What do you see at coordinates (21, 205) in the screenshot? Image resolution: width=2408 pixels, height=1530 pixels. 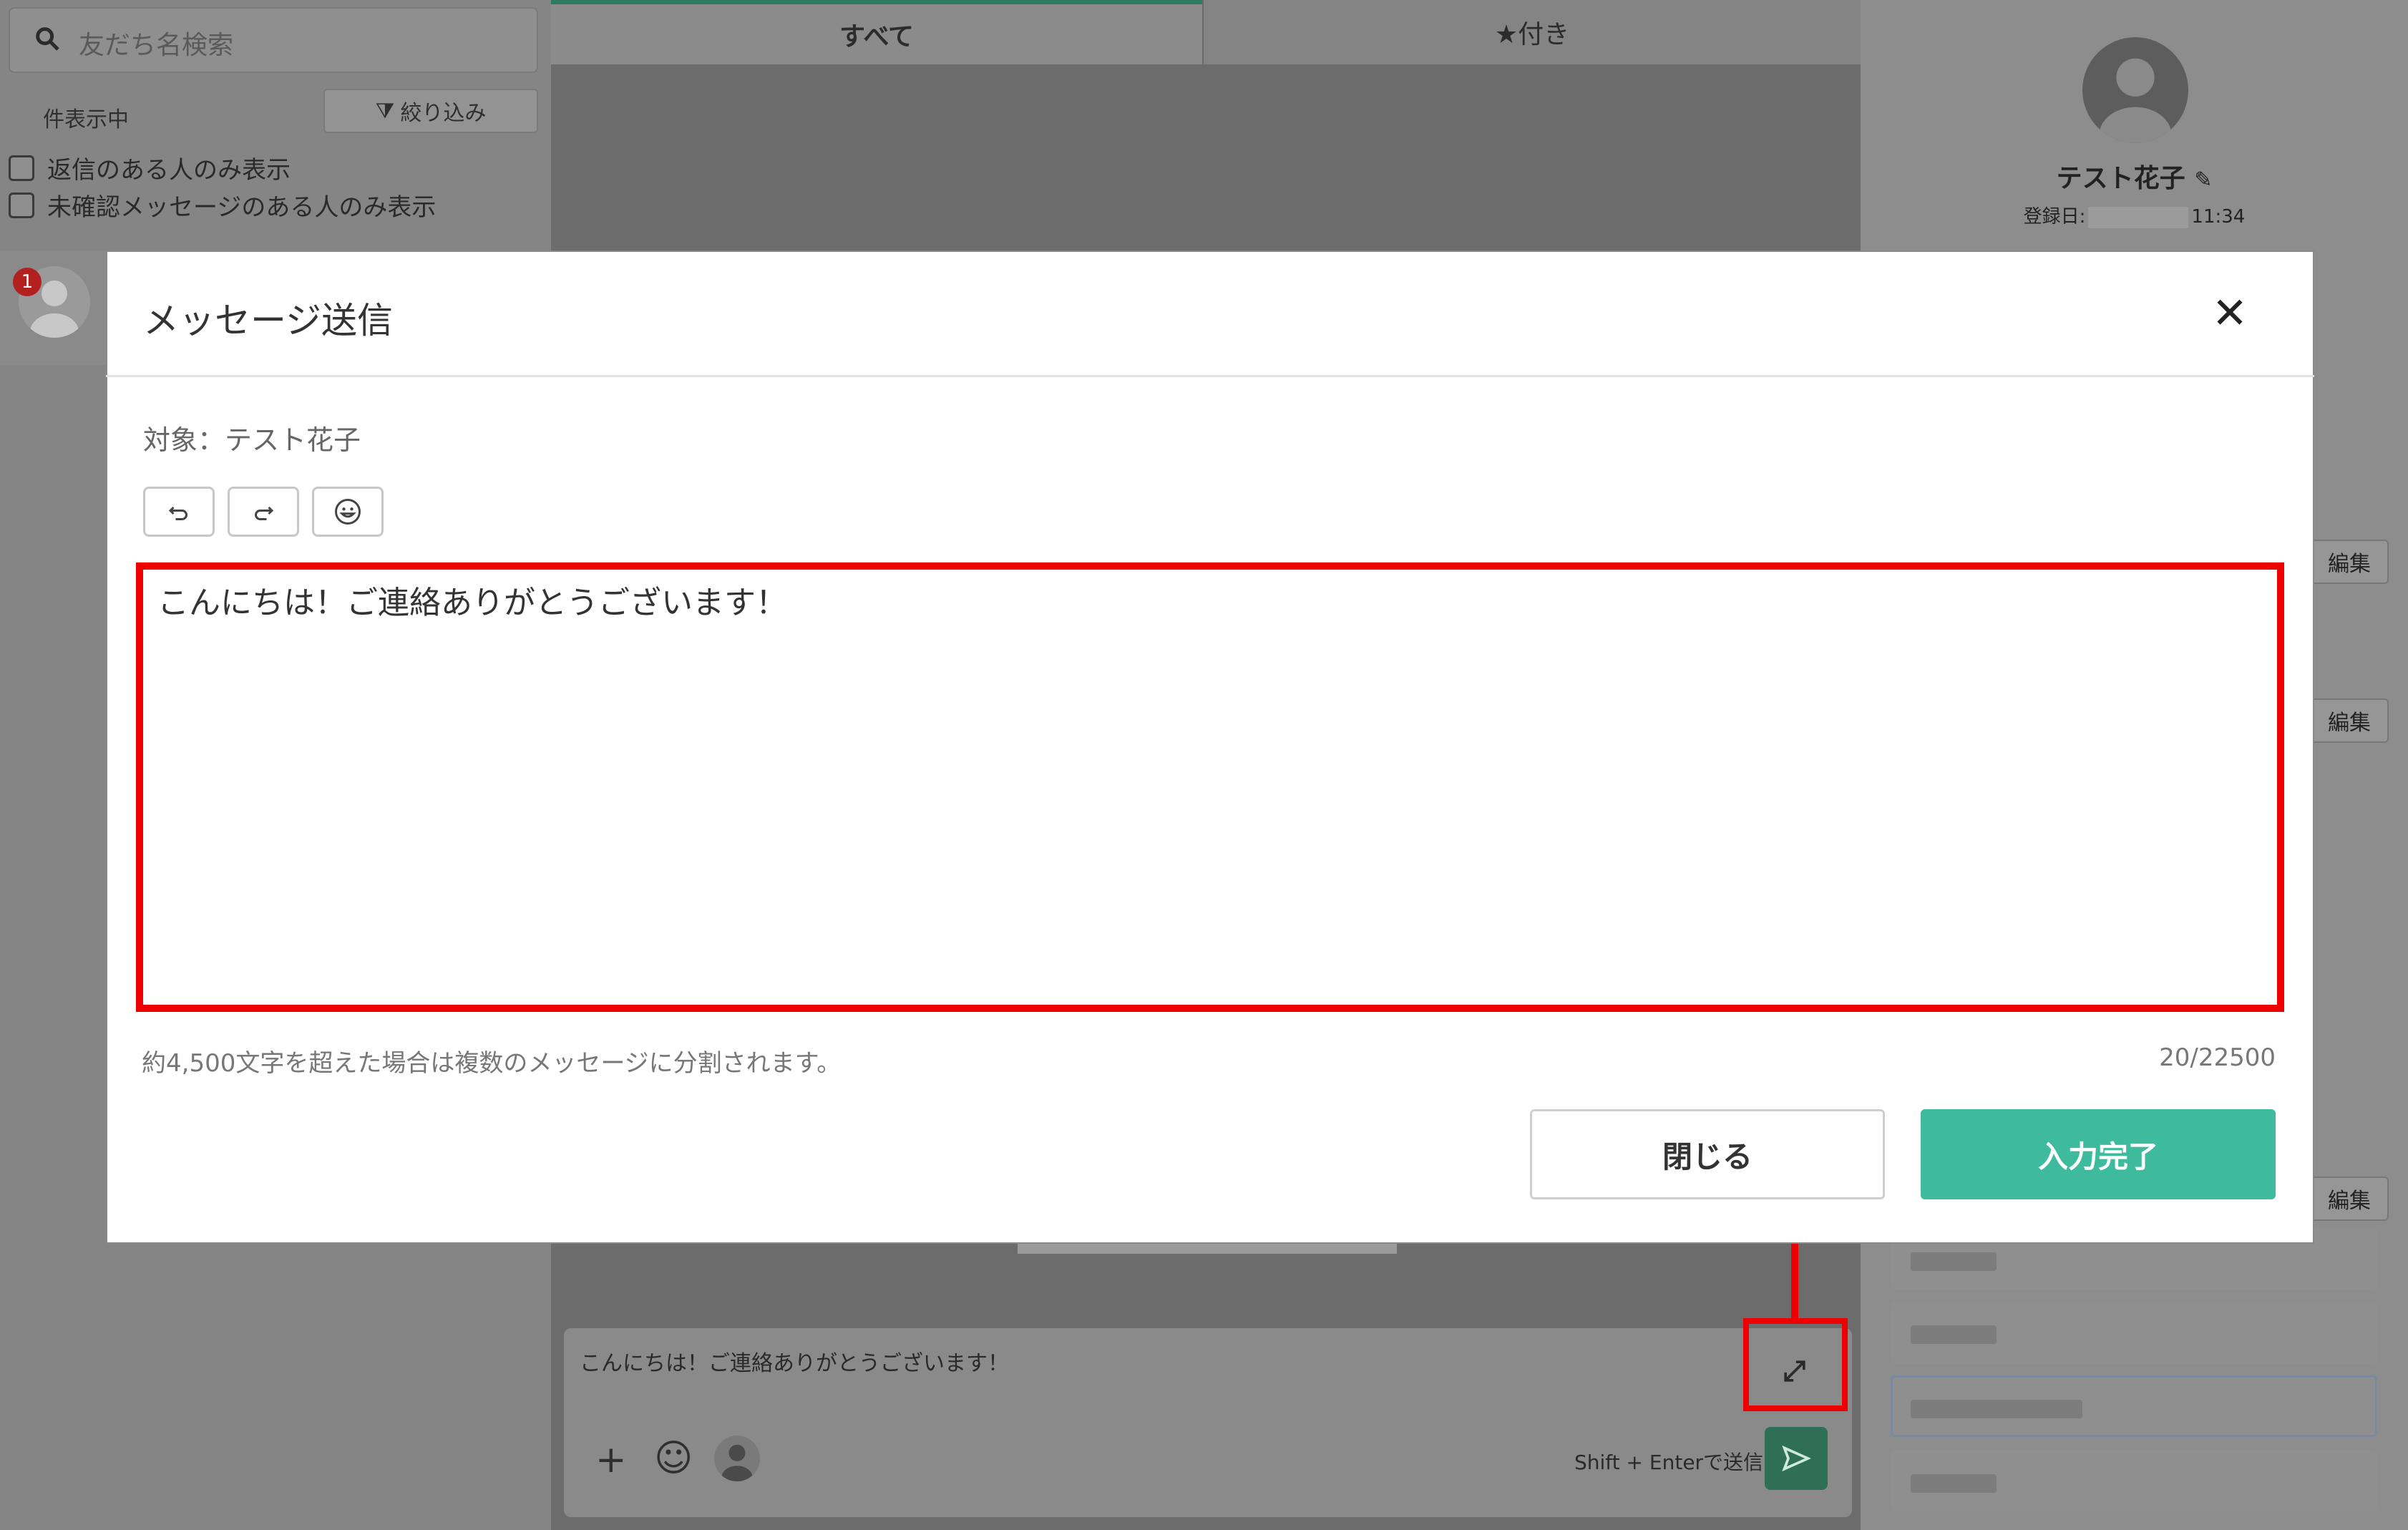 I see `unread-only-checkbox` at bounding box center [21, 205].